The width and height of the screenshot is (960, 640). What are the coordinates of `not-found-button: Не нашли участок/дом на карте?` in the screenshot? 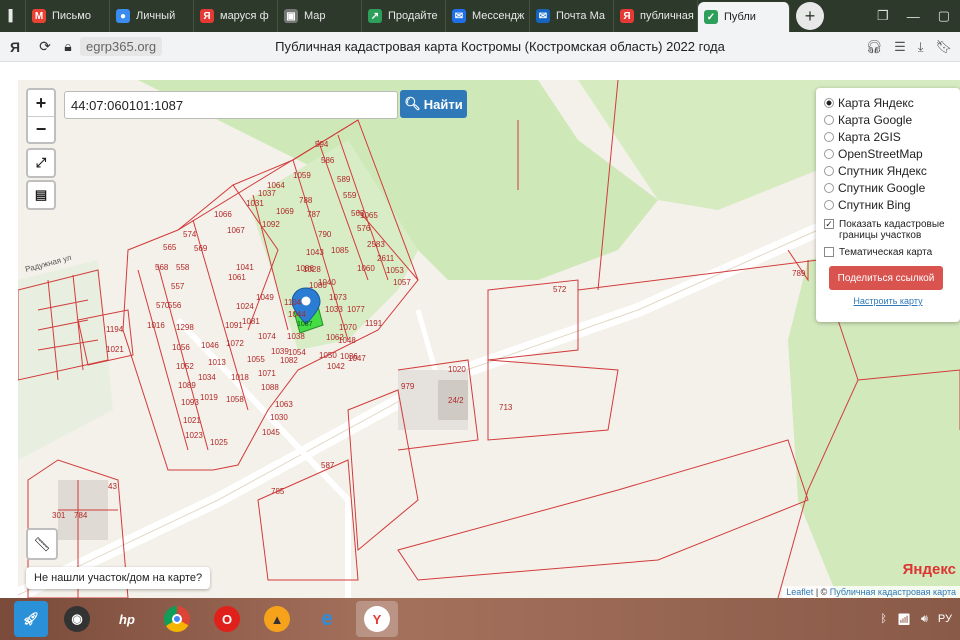 It's located at (118, 578).